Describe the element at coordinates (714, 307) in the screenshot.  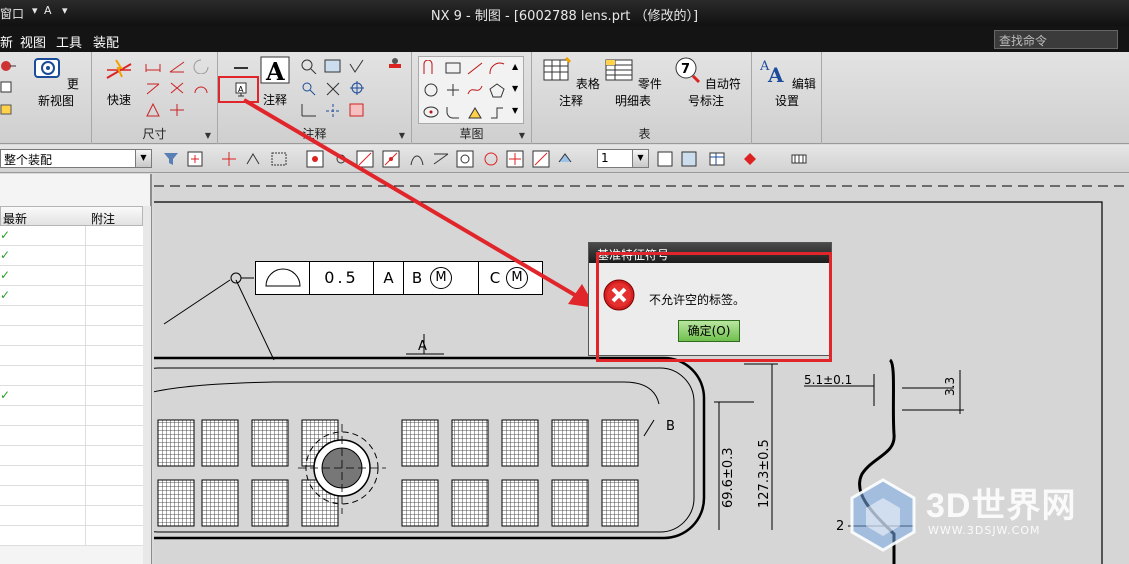
I see `highlight-dialog-box` at that location.